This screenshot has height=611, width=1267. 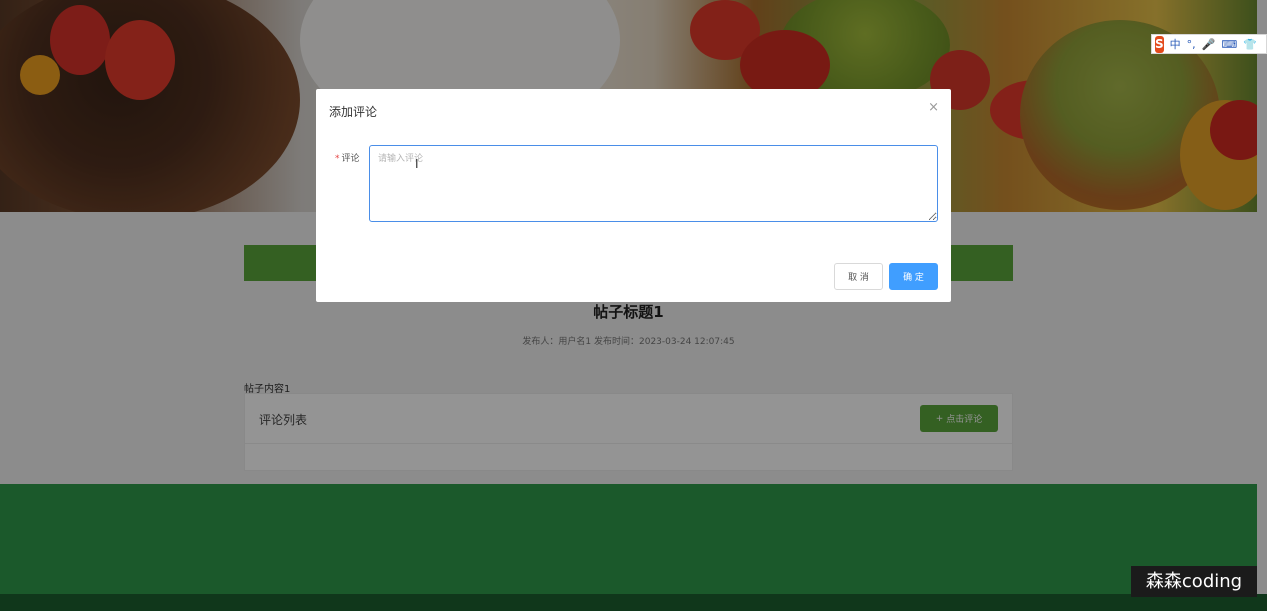 I want to click on ime-toolbar: S 中 °, 🎤 ⌨ 👕 ⋮, so click(x=1209, y=44).